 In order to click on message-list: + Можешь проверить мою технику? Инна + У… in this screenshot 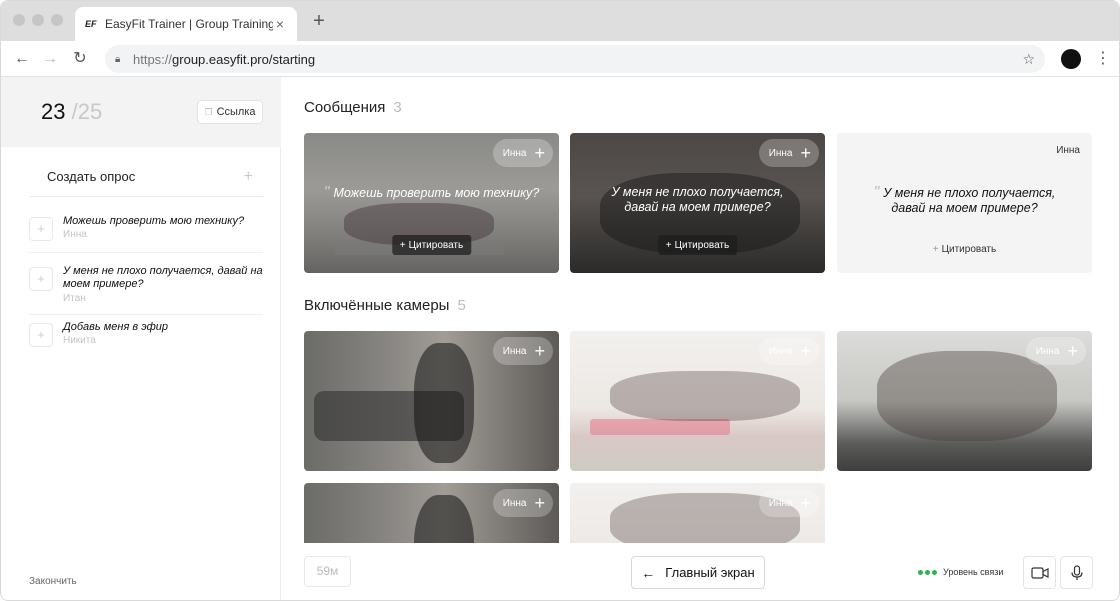, I will do `click(146, 284)`.